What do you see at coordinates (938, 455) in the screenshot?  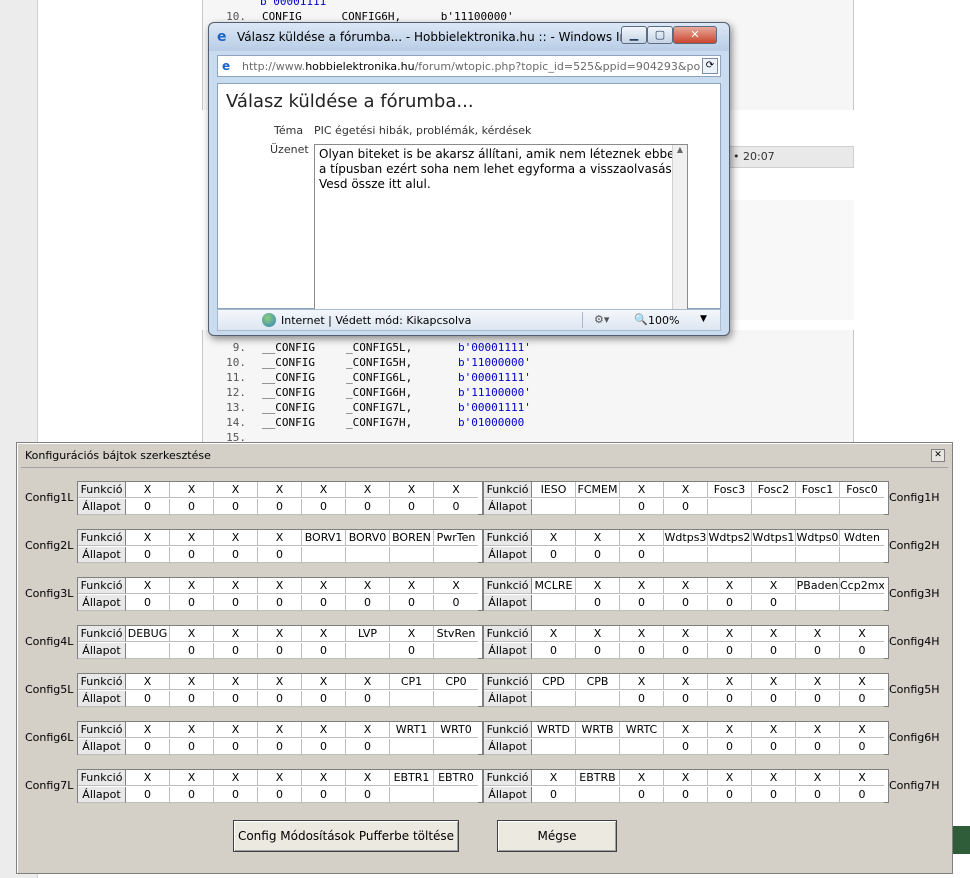 I see `close-icon: ✕` at bounding box center [938, 455].